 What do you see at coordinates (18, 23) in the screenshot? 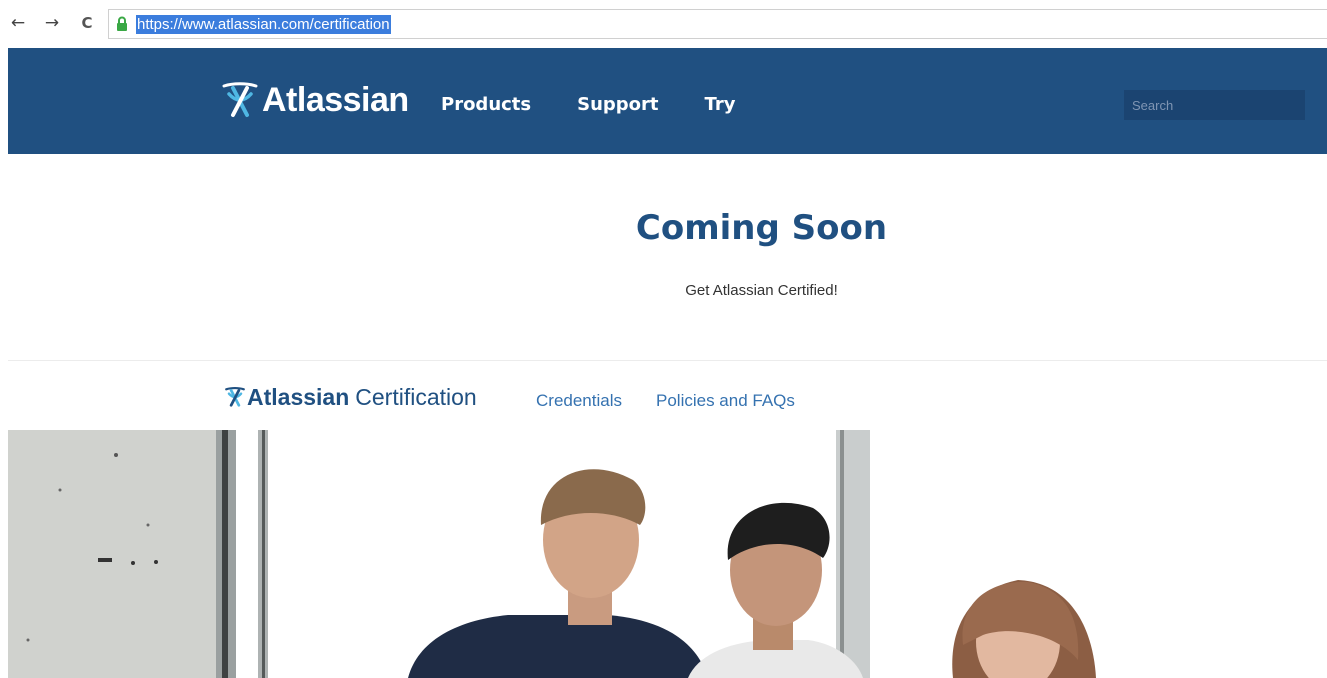
I see `back-arrow-icon: ←` at bounding box center [18, 23].